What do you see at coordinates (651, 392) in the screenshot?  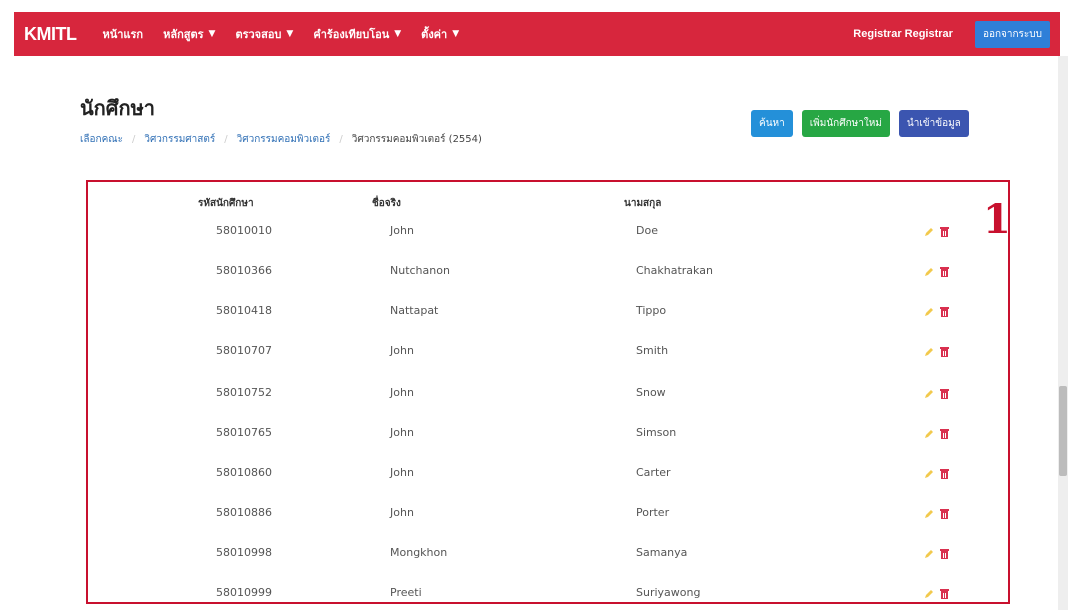 I see `last-name-cell: Snow` at bounding box center [651, 392].